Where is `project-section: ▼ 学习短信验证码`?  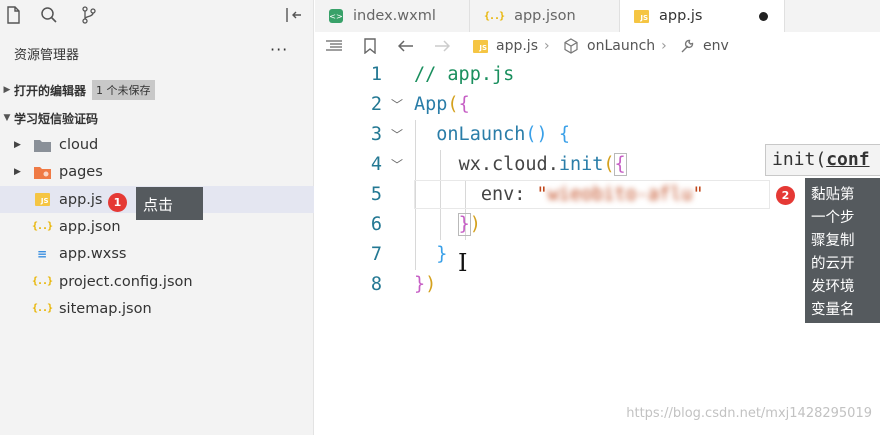 project-section: ▼ 学习短信验证码 is located at coordinates (157, 118).